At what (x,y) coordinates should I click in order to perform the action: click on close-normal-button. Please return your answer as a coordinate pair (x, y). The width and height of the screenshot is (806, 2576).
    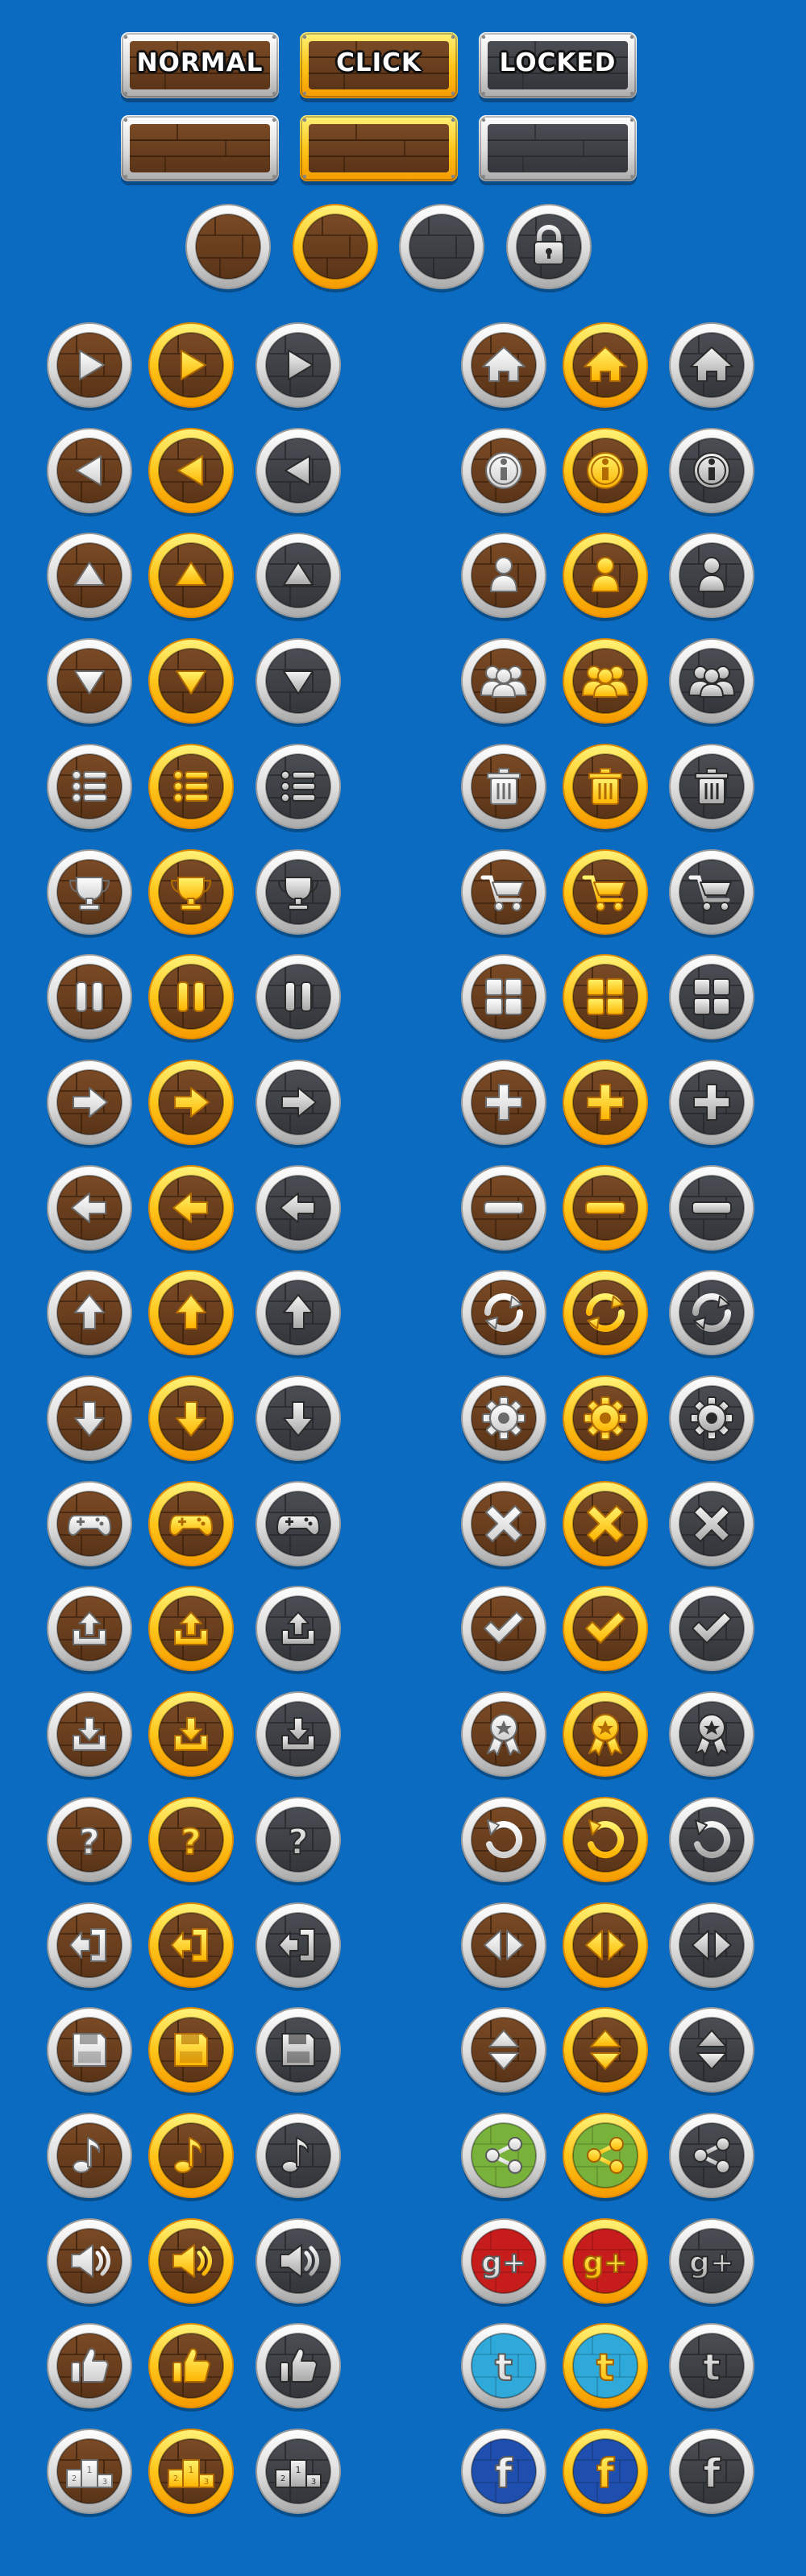
    Looking at the image, I should click on (503, 1525).